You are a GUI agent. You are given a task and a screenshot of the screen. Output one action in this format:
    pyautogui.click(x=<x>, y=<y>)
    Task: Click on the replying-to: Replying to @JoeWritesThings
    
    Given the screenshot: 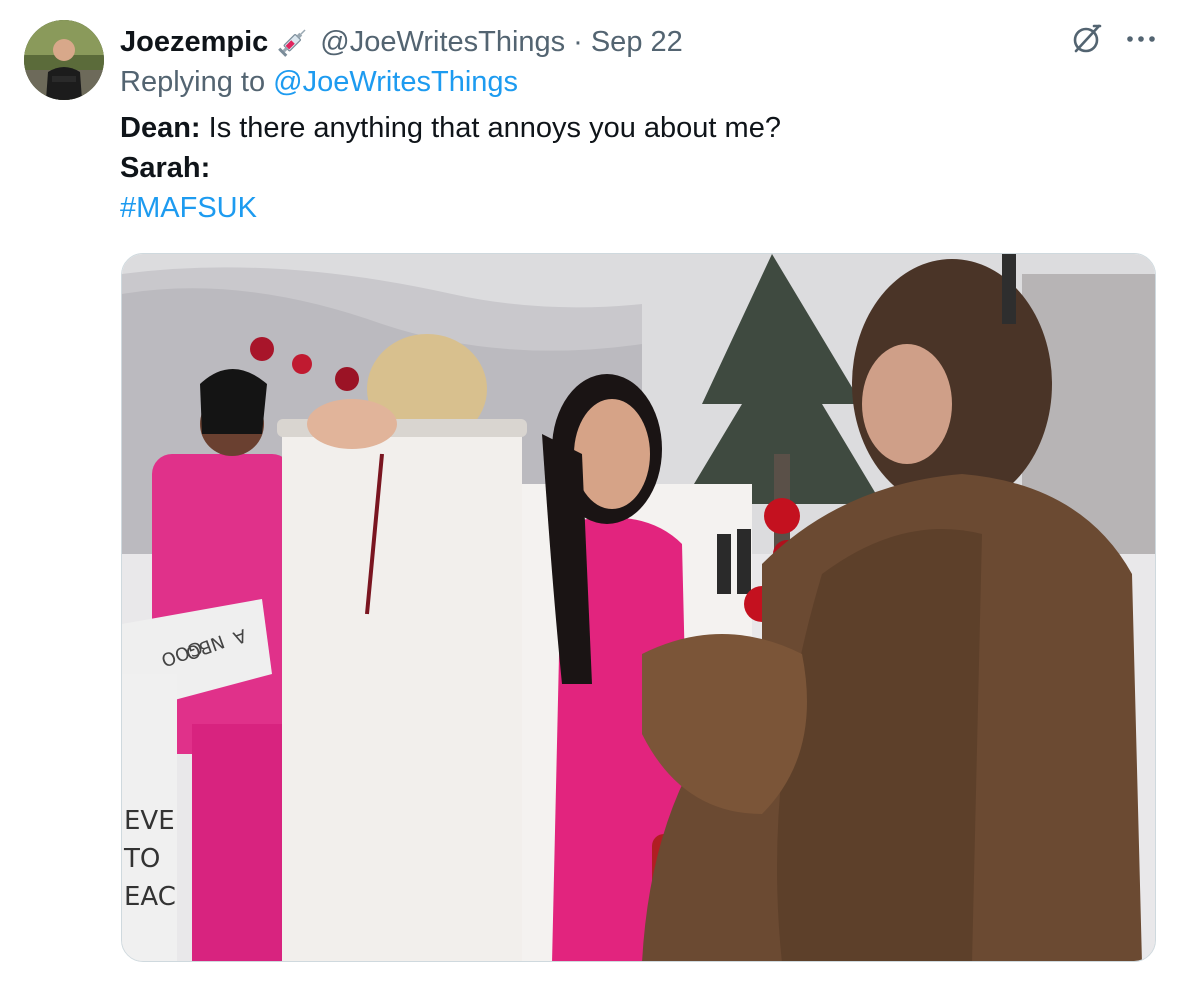 What is the action you would take?
    pyautogui.click(x=319, y=82)
    